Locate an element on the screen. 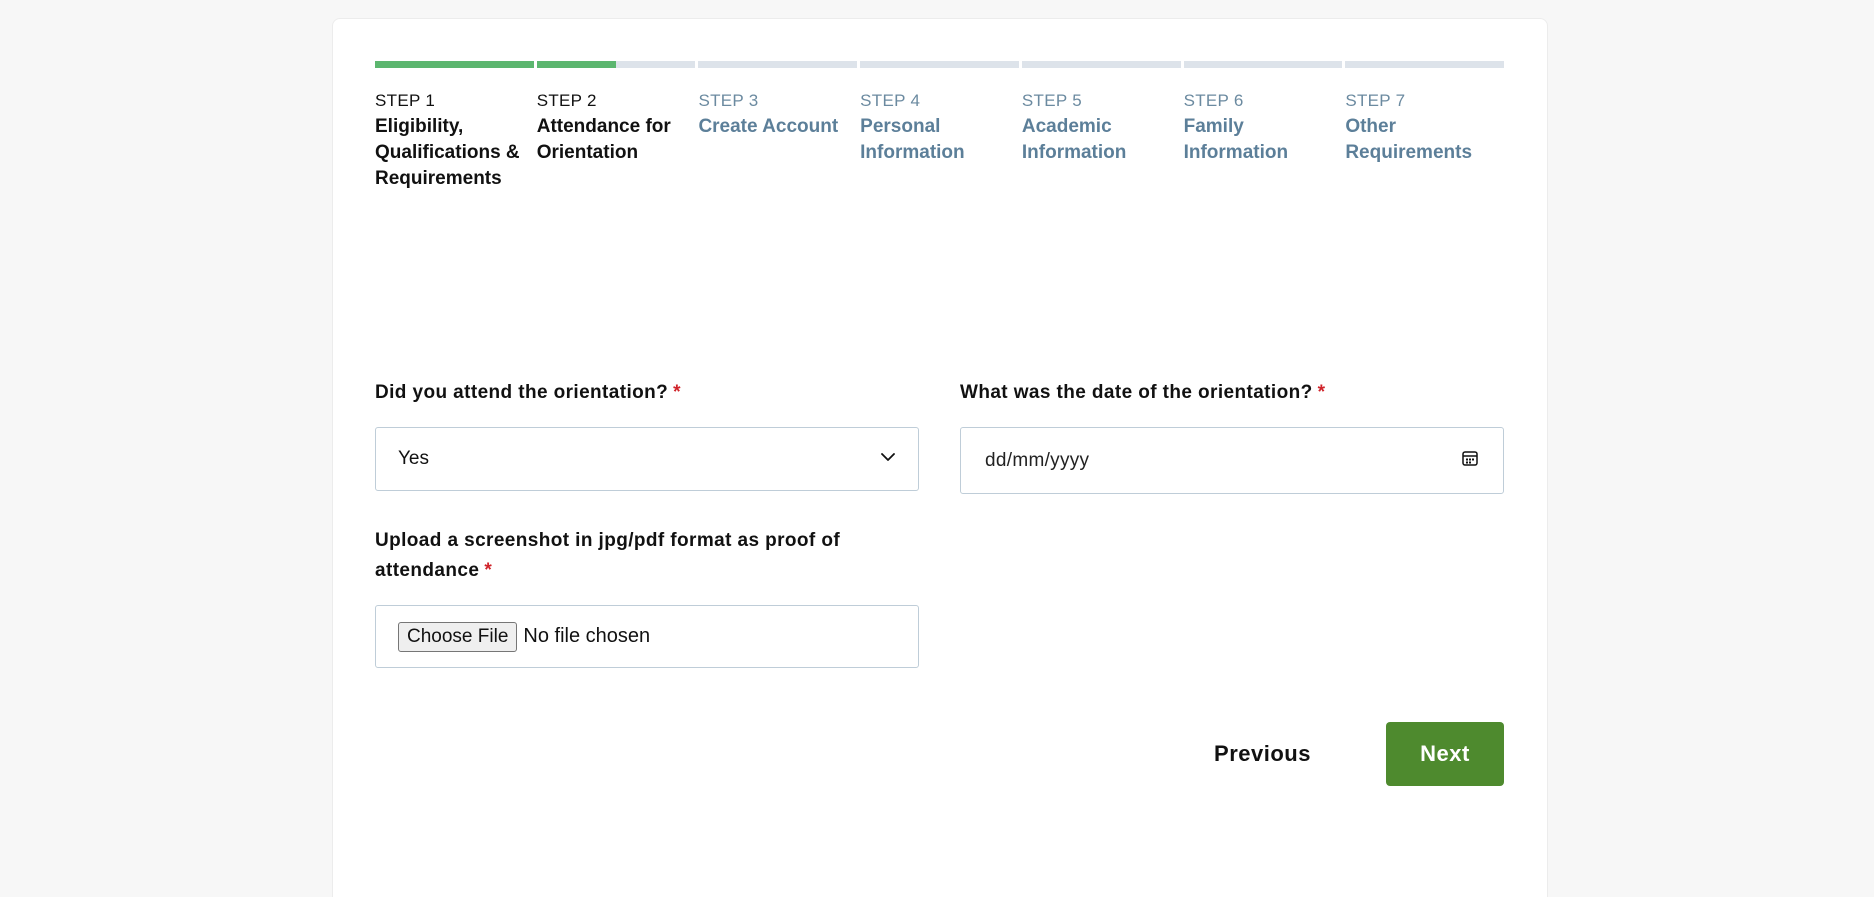  step-2: STEP 2 Attendance for Orientation is located at coordinates (616, 126).